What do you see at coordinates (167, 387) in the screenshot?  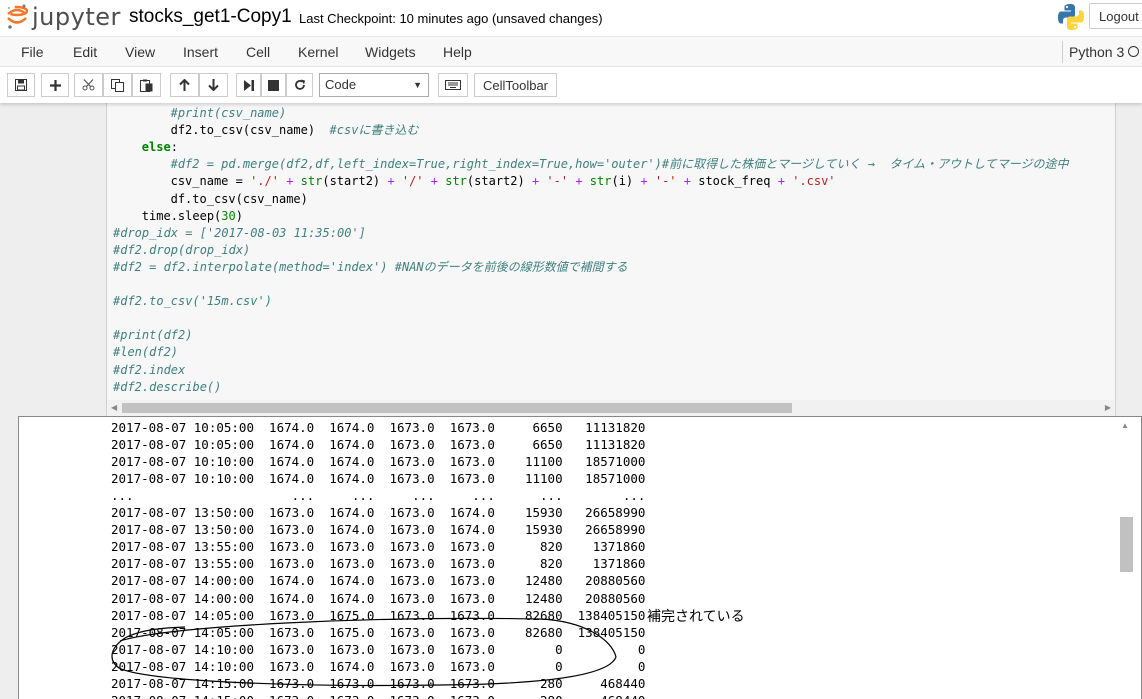 I see `code-line: #df2.describe()` at bounding box center [167, 387].